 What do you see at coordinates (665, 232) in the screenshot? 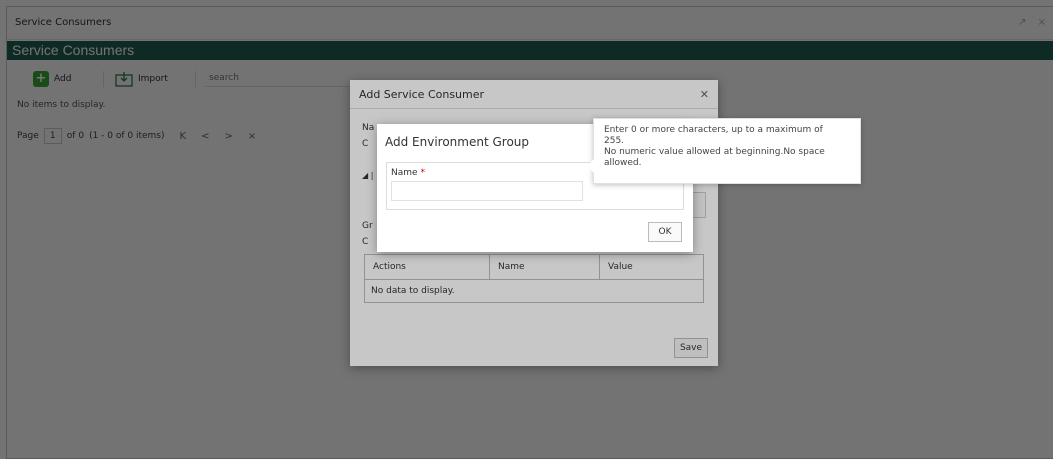
I see `ok-button: OK` at bounding box center [665, 232].